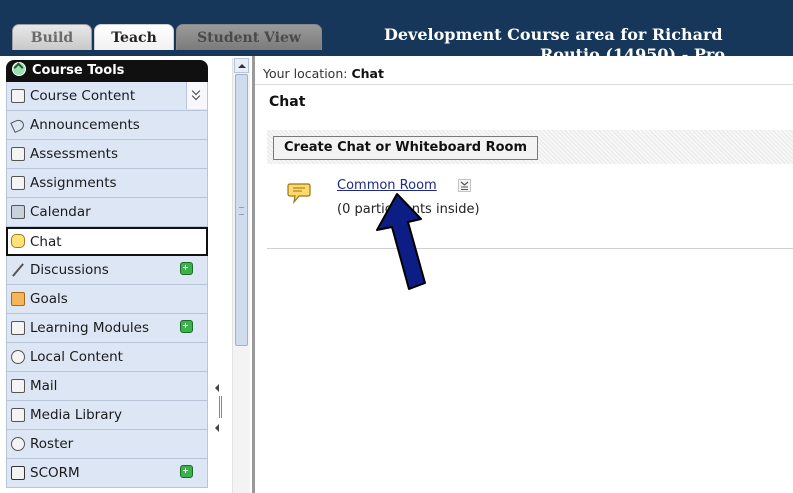  What do you see at coordinates (18, 96) in the screenshot?
I see `house-icon` at bounding box center [18, 96].